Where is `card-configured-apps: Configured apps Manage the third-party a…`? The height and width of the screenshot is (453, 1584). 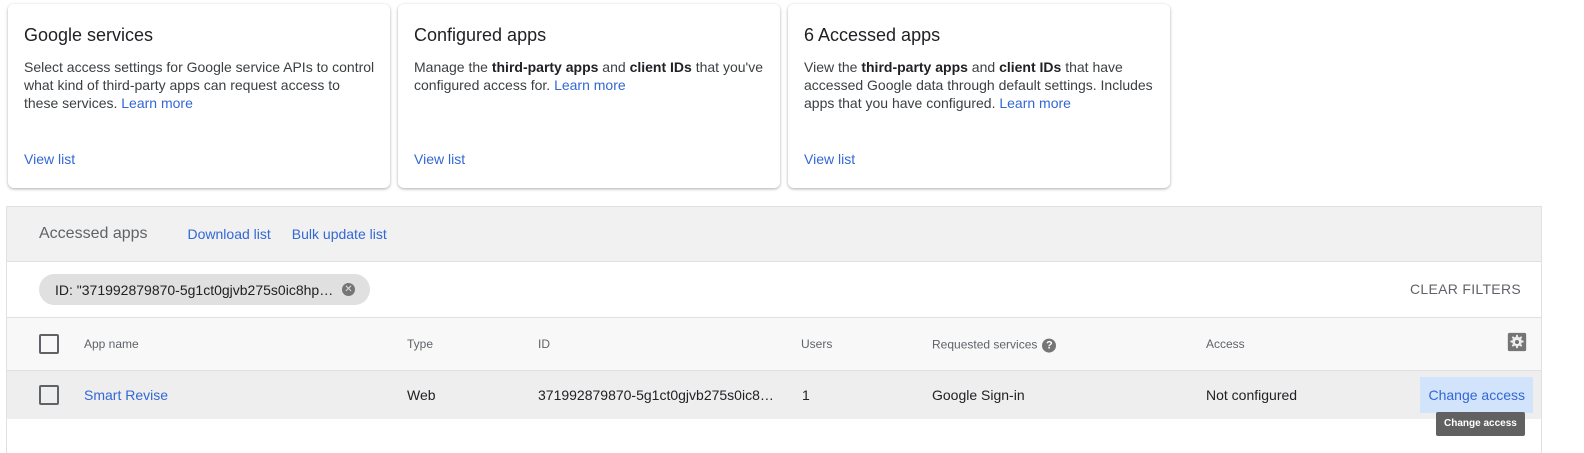 card-configured-apps: Configured apps Manage the third-party a… is located at coordinates (589, 96).